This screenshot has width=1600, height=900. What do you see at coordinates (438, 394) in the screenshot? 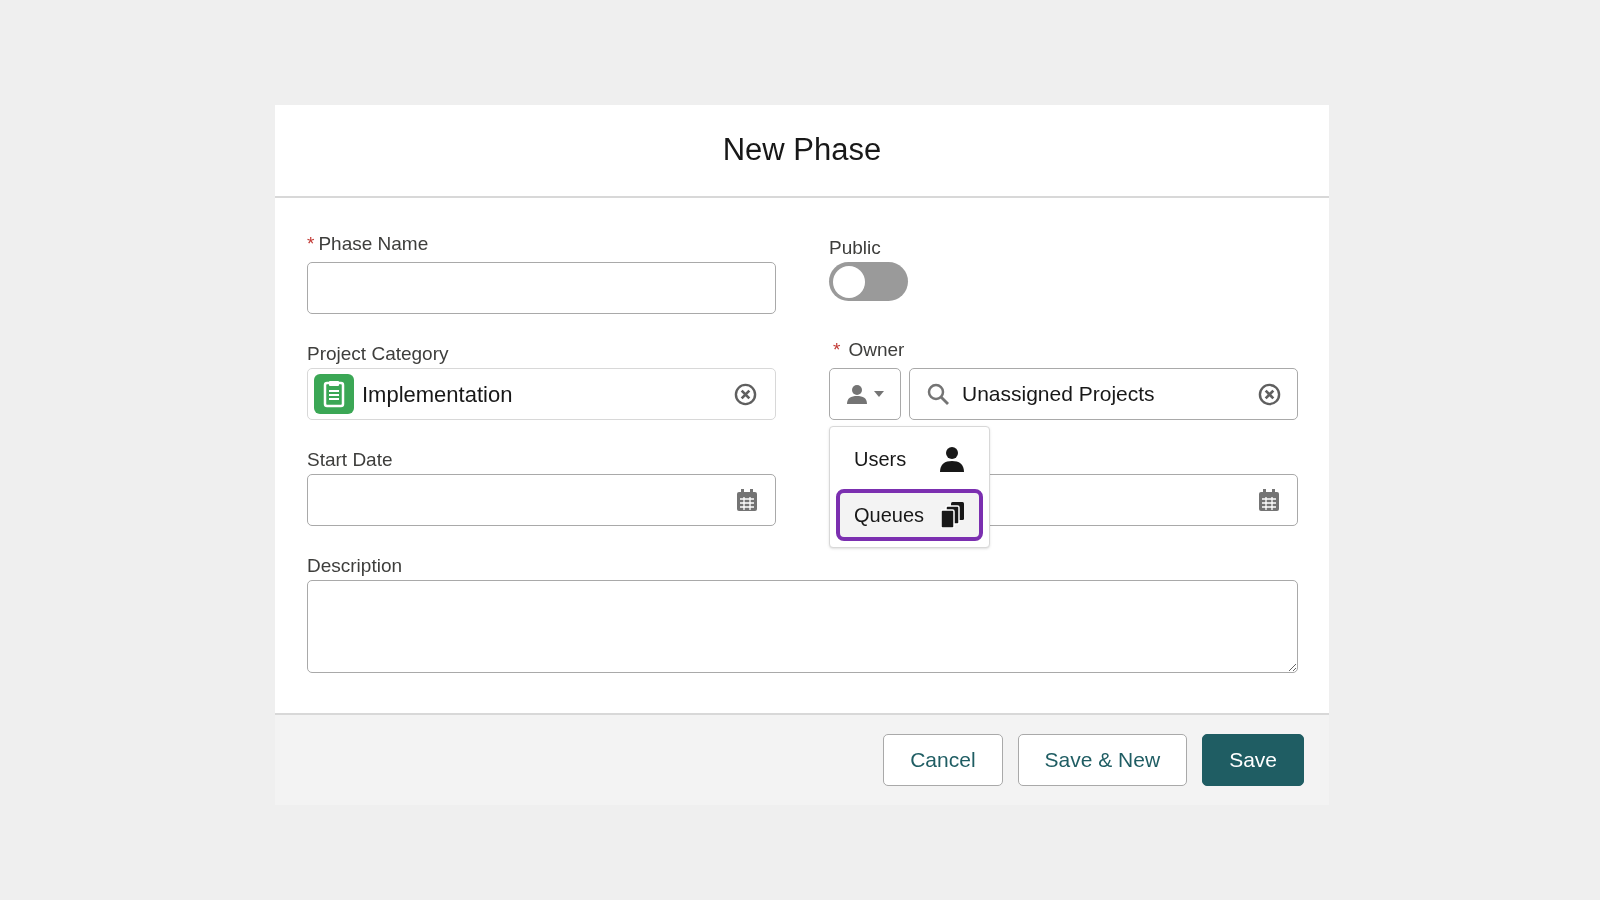
I see `field-value: Implementation` at bounding box center [438, 394].